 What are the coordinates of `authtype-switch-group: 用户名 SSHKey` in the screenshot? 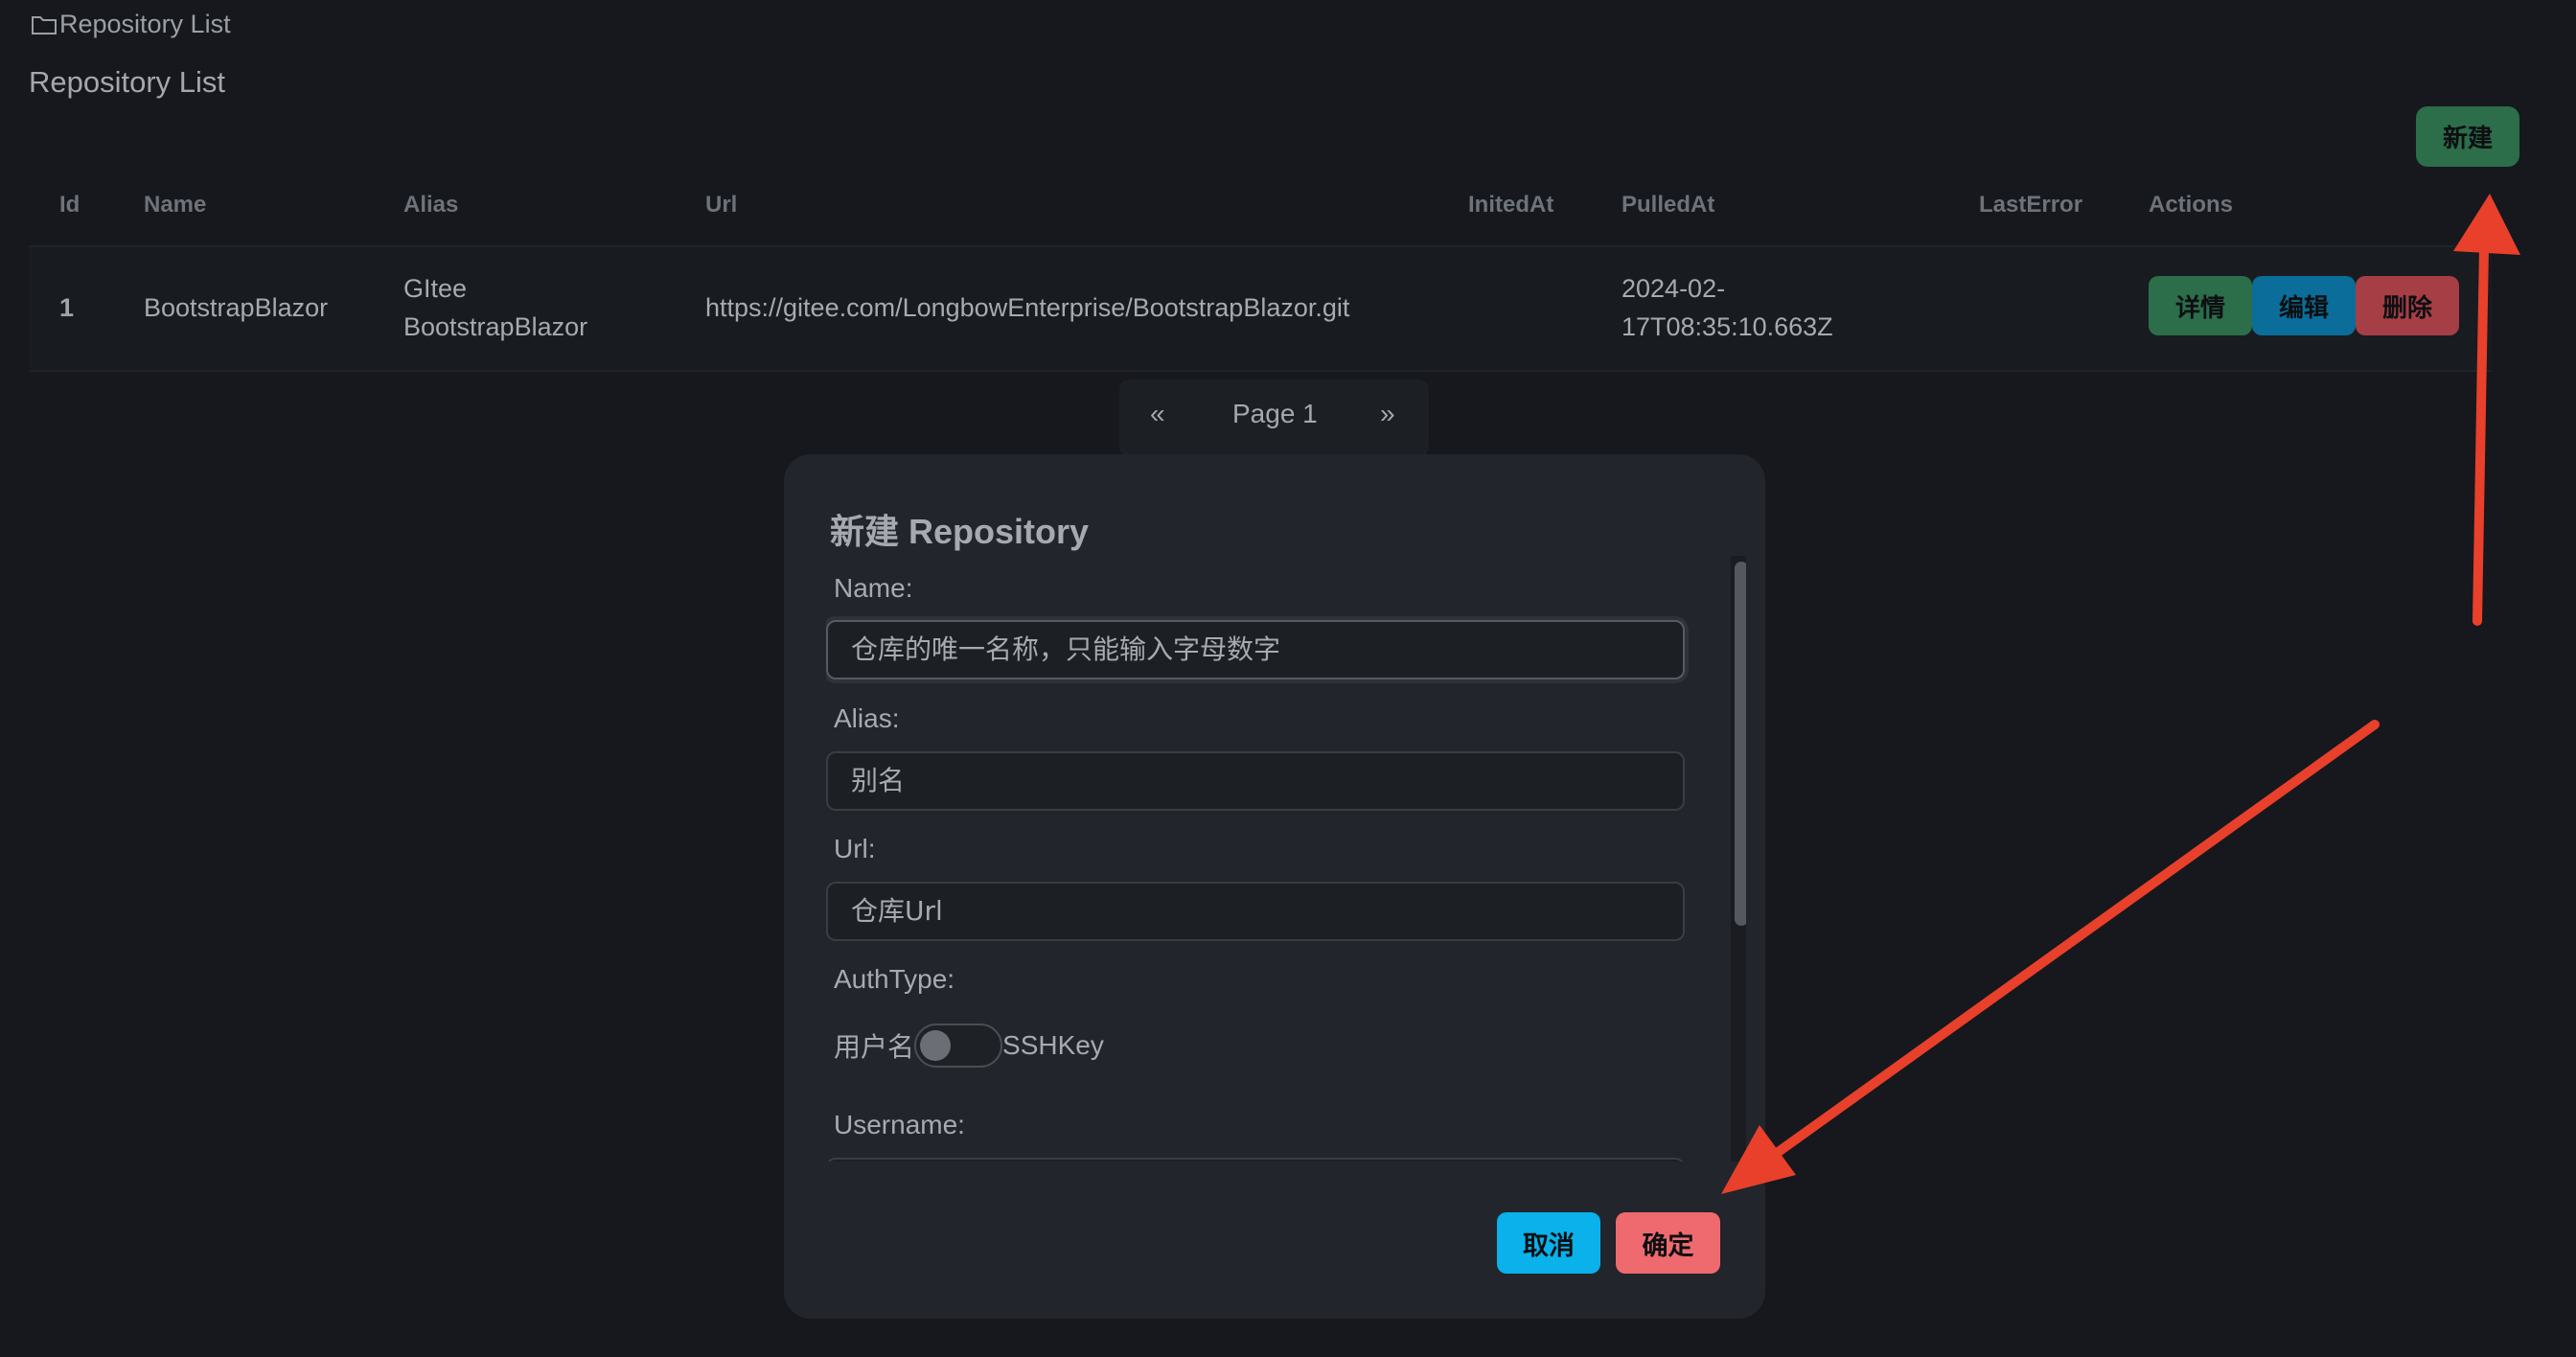 It's located at (969, 1046).